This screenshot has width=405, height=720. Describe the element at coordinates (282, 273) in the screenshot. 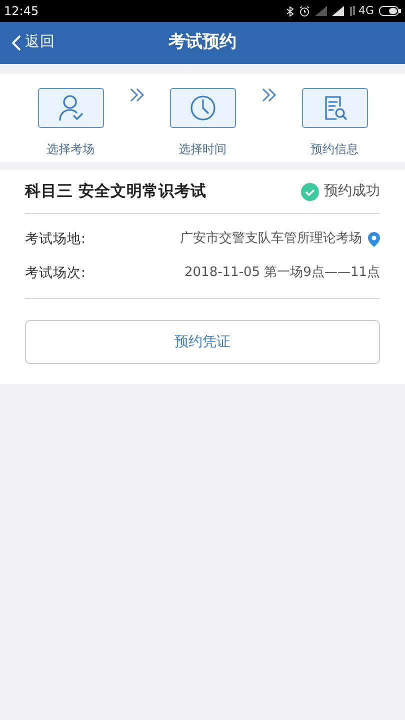

I see `field-value: 2018-11-05 第一场9点——11点` at that location.